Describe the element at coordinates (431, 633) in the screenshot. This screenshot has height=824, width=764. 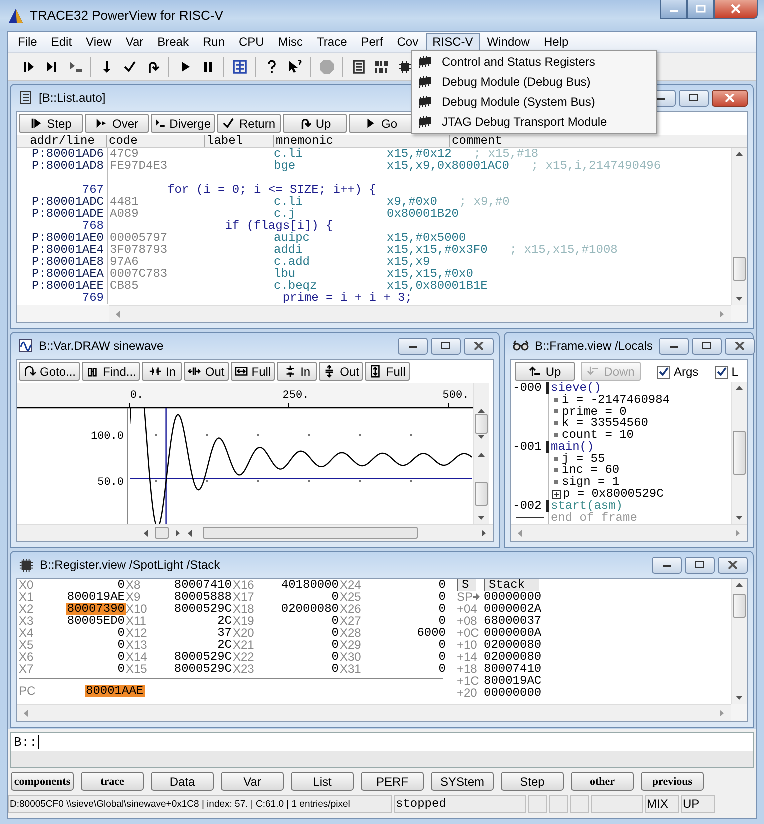
I see `register-value: 6000` at that location.